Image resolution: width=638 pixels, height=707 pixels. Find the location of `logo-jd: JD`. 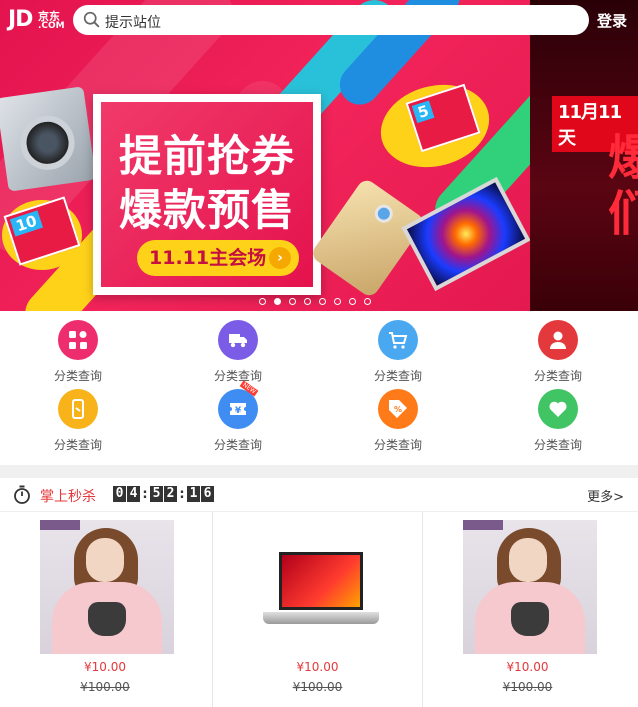

logo-jd: JD is located at coordinates (20, 19).